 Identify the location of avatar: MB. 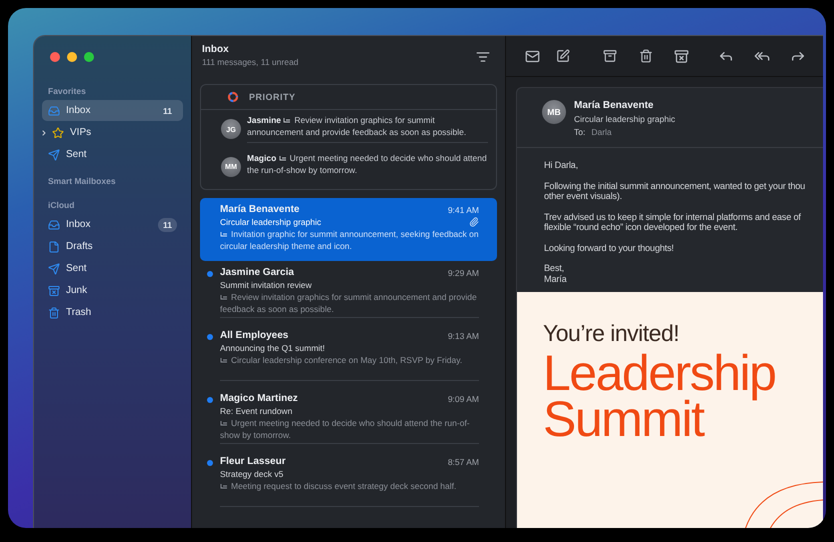
(554, 112).